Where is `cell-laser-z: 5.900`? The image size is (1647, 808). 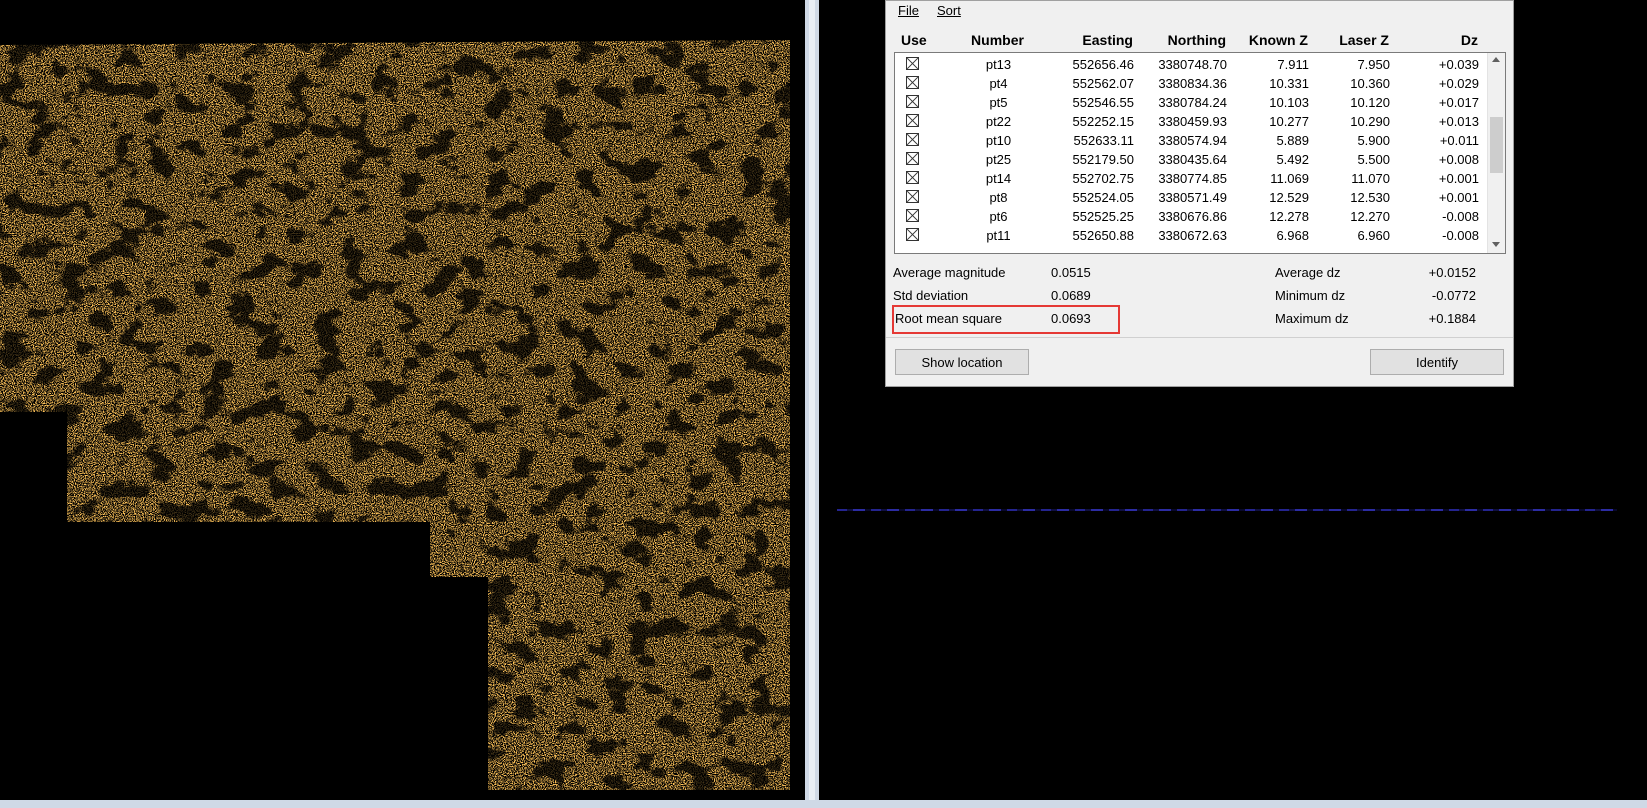 cell-laser-z: 5.900 is located at coordinates (1373, 140).